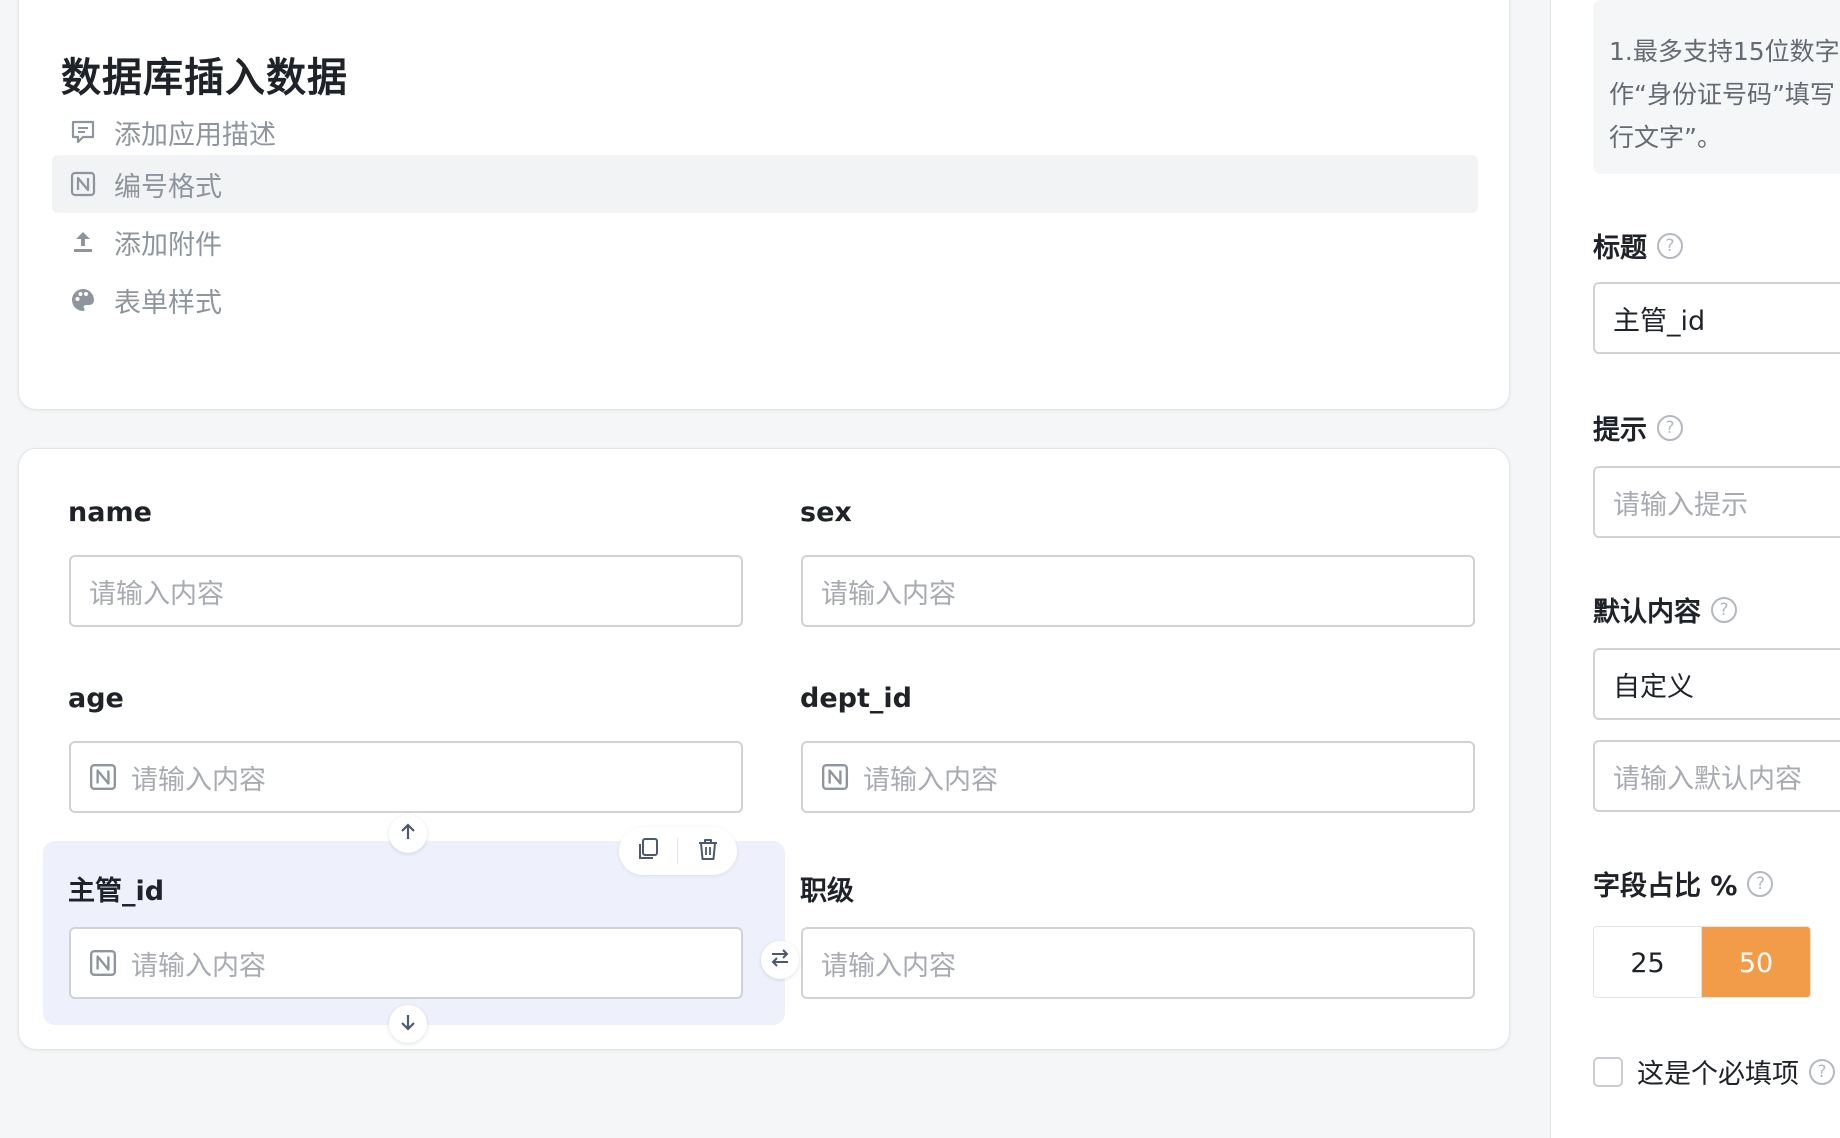 This screenshot has height=1138, width=1840. I want to click on swap-button, so click(780, 960).